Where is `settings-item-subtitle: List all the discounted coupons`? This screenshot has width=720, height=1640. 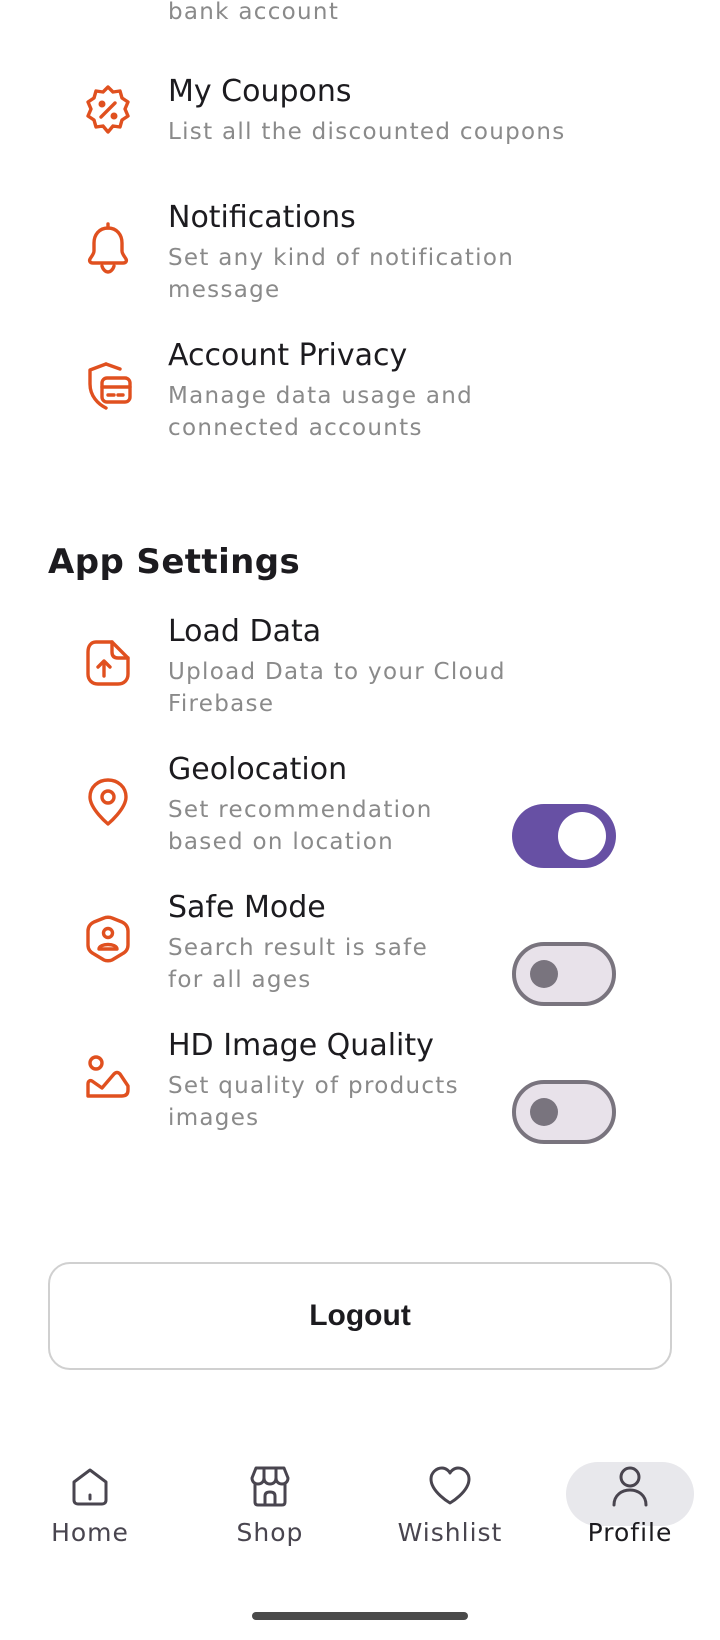 settings-item-subtitle: List all the discounted coupons is located at coordinates (367, 132).